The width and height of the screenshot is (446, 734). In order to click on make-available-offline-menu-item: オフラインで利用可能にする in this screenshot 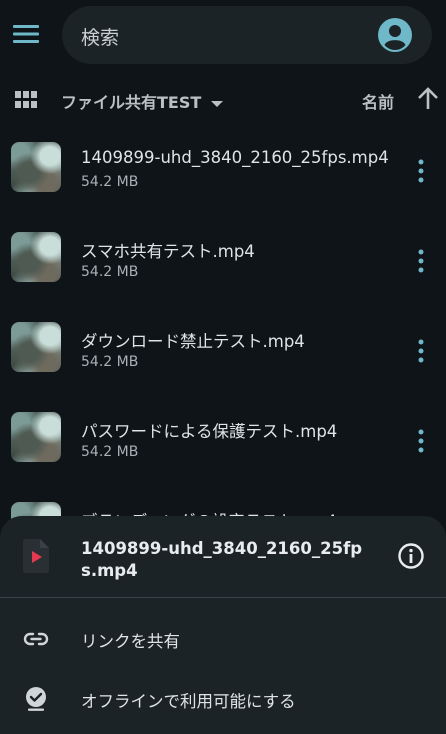, I will do `click(223, 698)`.